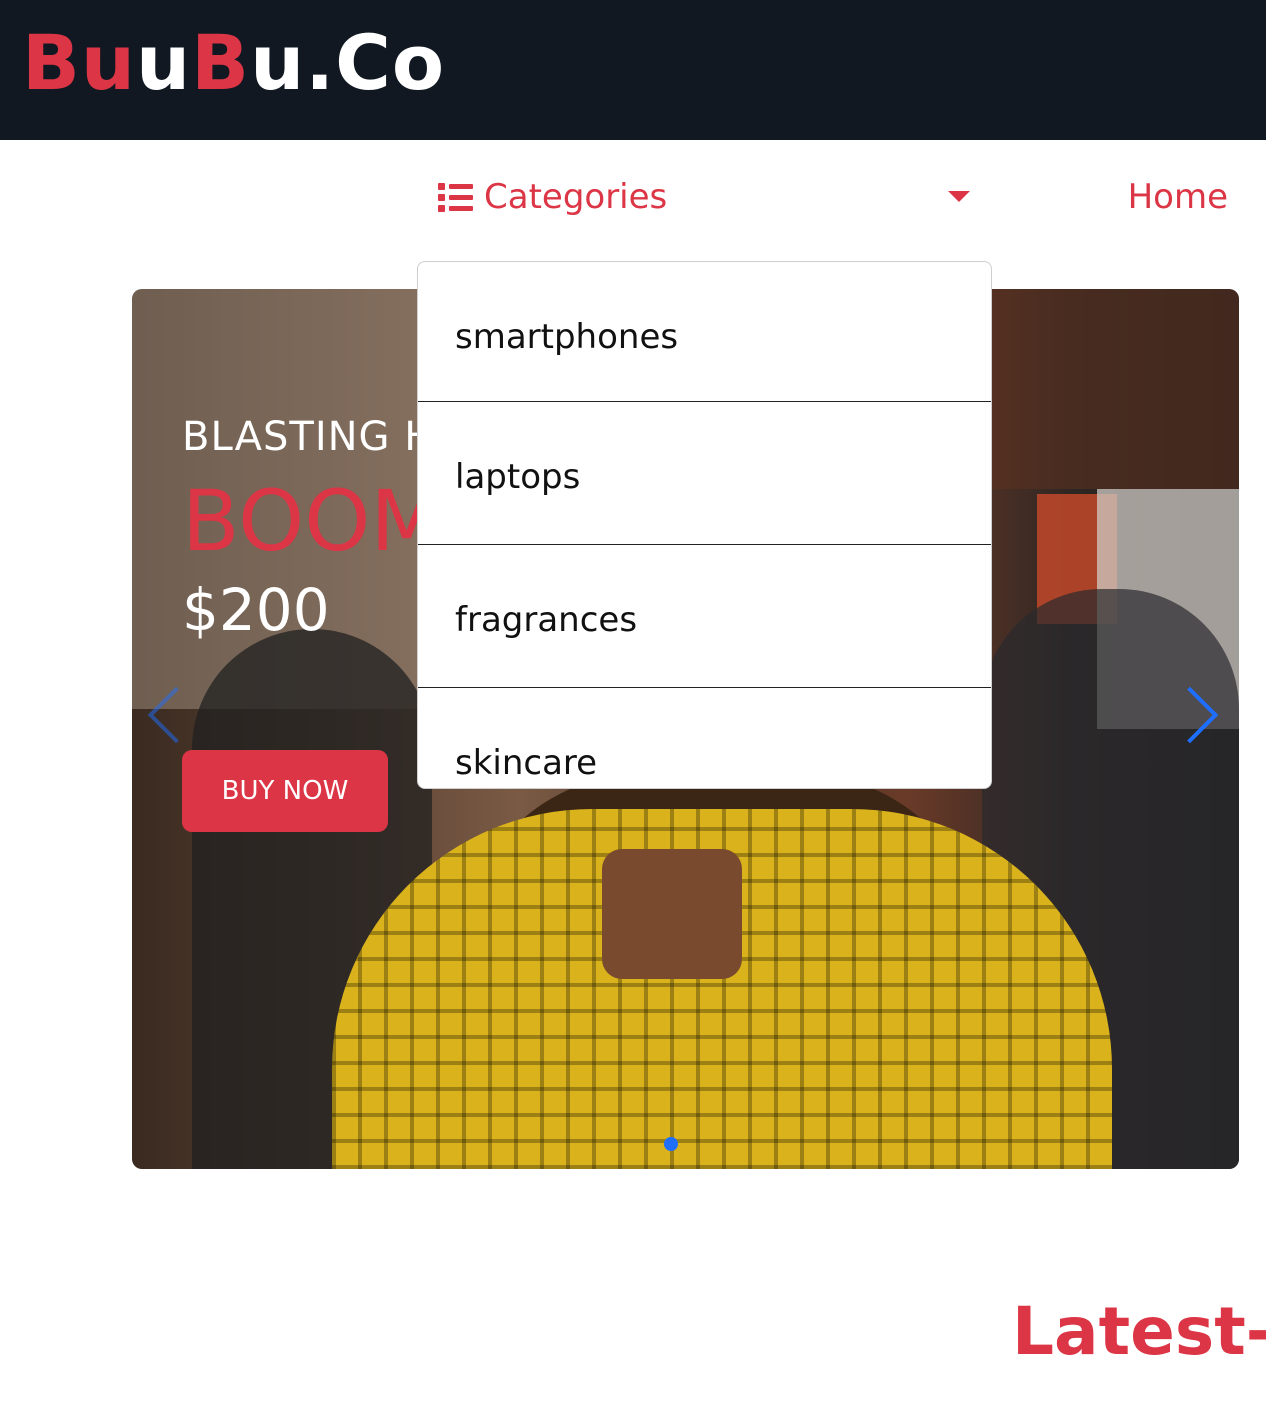 The width and height of the screenshot is (1266, 1428). Describe the element at coordinates (348, 62) in the screenshot. I see `logo-part-4: u.Co` at that location.